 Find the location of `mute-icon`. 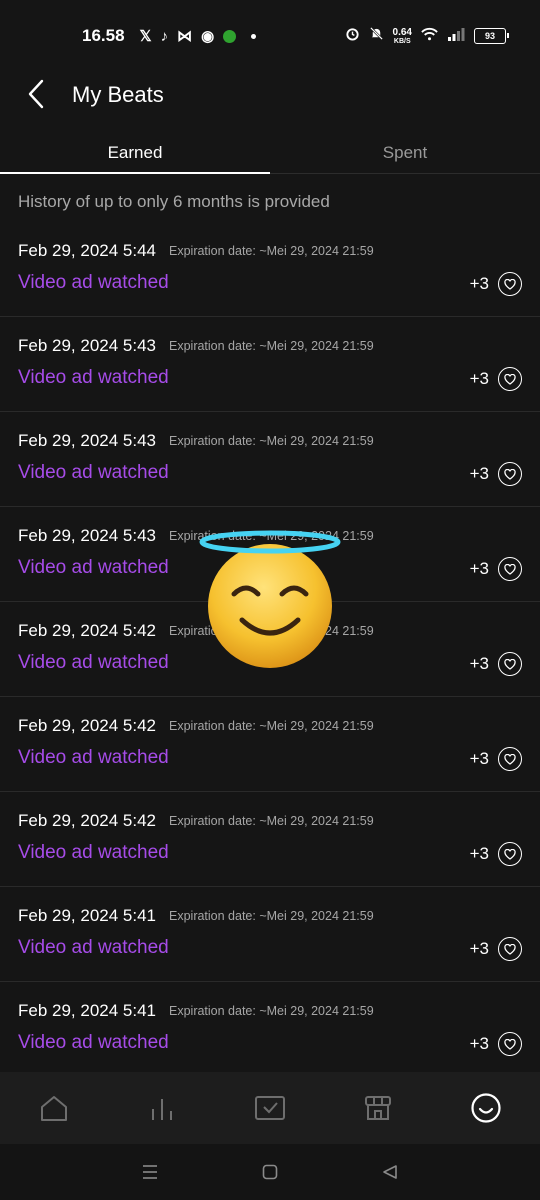

mute-icon is located at coordinates (376, 36).